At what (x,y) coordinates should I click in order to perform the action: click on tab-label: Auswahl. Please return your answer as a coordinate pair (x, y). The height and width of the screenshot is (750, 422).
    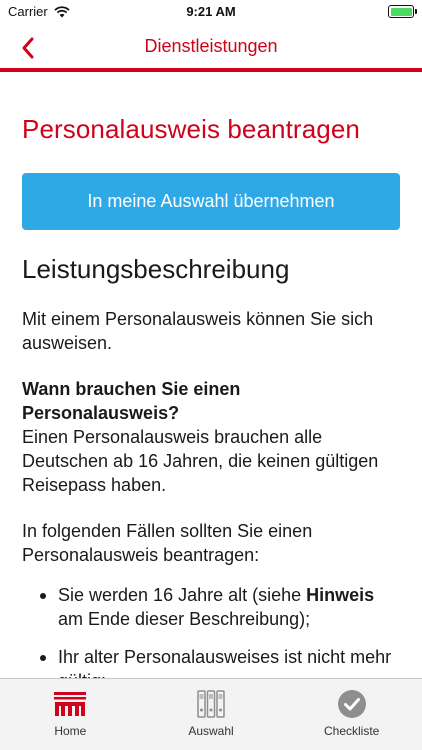
    Looking at the image, I should click on (211, 731).